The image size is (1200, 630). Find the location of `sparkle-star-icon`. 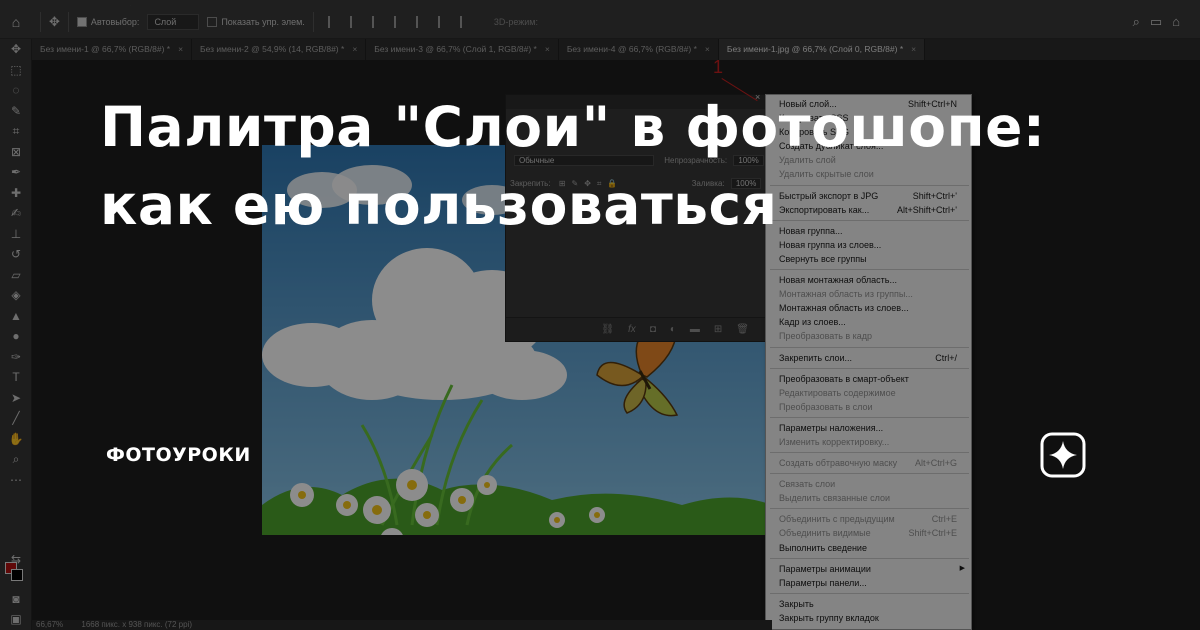

sparkle-star-icon is located at coordinates (1063, 455).